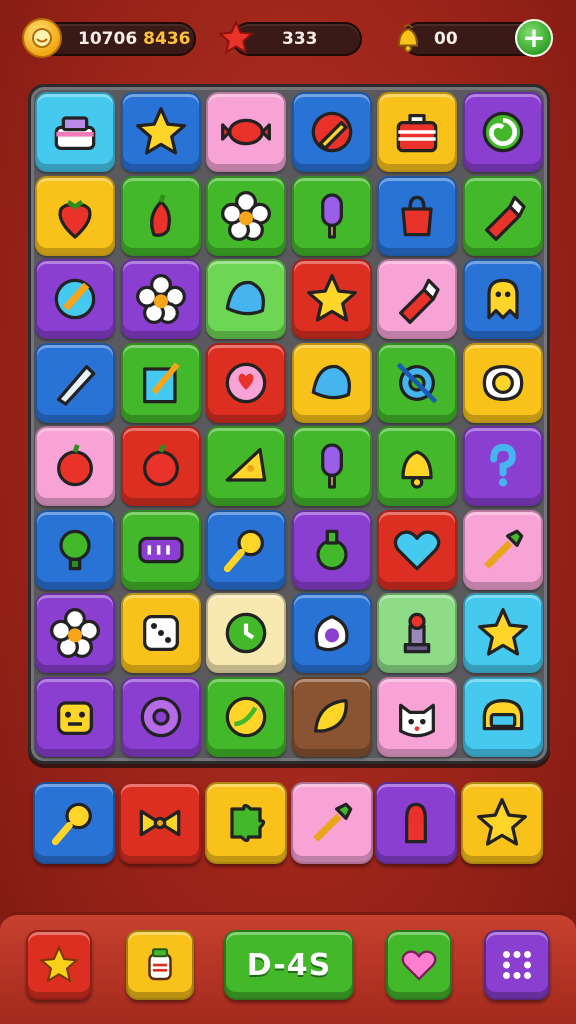  I want to click on dice-icon, so click(160, 633).